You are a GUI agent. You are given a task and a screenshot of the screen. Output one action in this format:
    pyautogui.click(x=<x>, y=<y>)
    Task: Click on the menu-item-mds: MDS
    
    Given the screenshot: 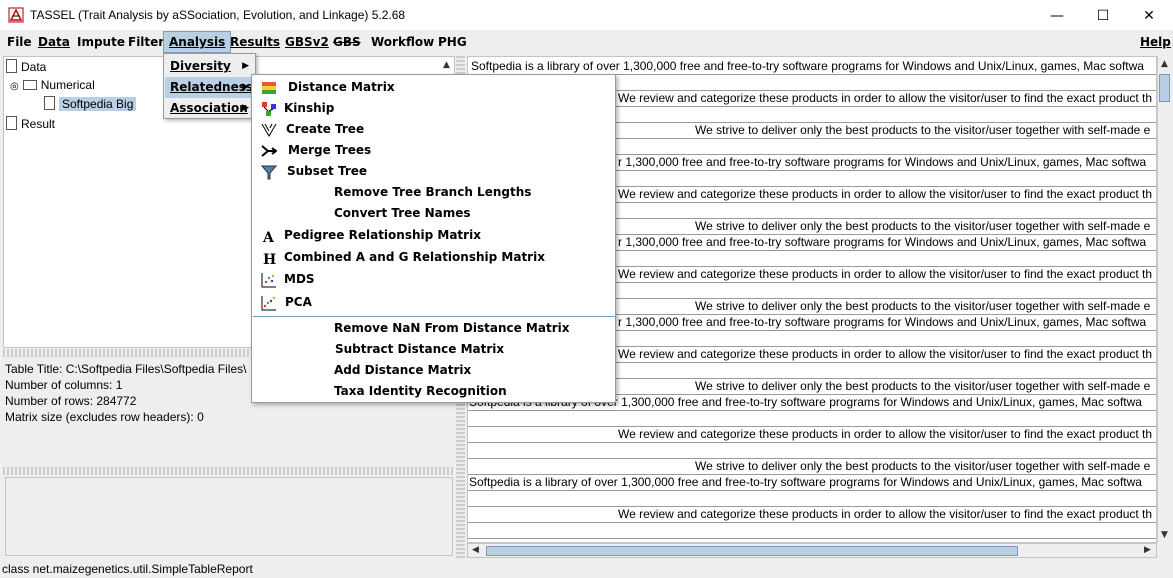 What is the action you would take?
    pyautogui.click(x=434, y=279)
    